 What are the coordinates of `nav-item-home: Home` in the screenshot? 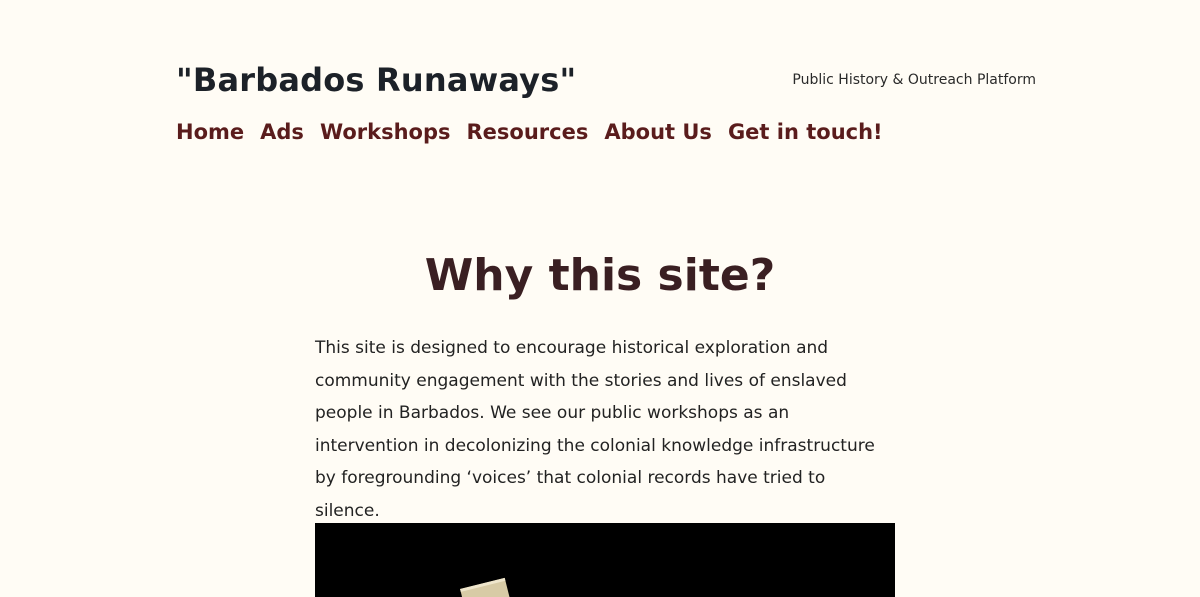 It's located at (210, 132).